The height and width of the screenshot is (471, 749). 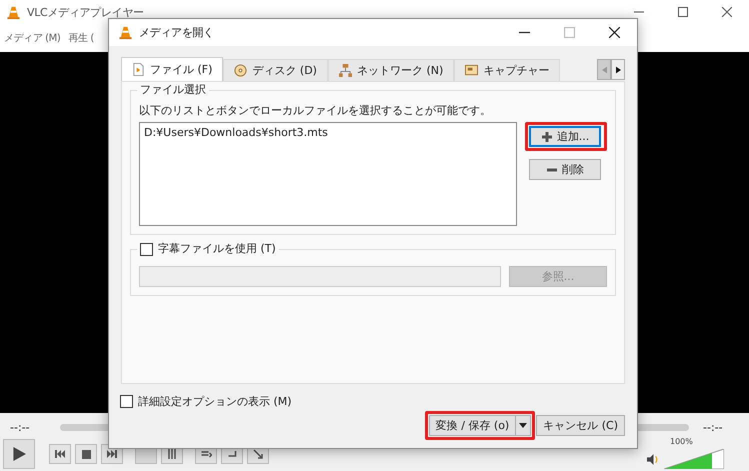 What do you see at coordinates (176, 32) in the screenshot?
I see `dialog-title: メディアを開く` at bounding box center [176, 32].